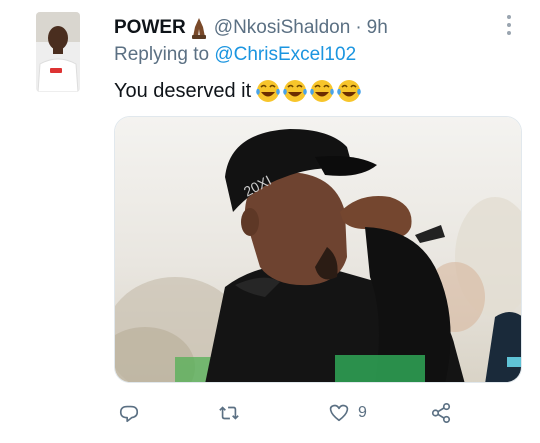 The image size is (540, 443). I want to click on folded-hands-emoji, so click(198, 28).